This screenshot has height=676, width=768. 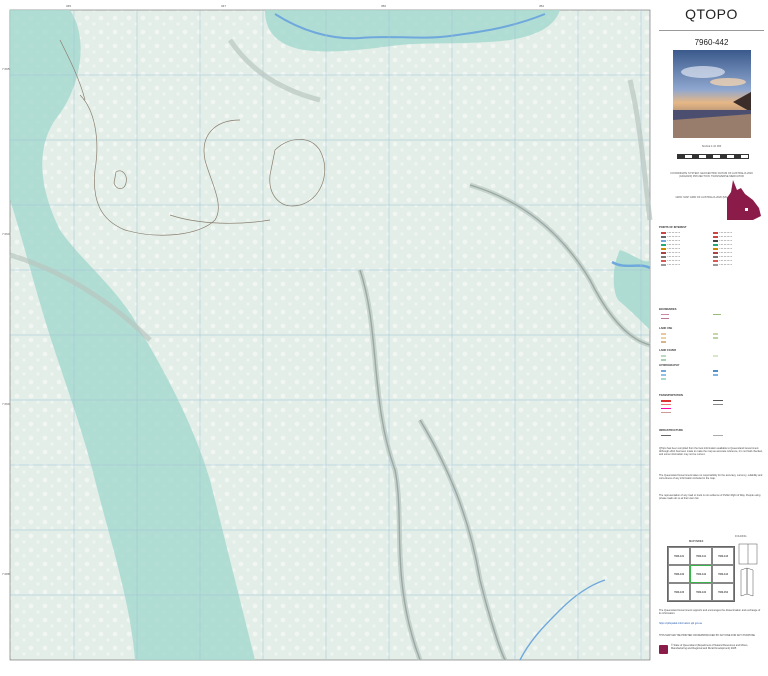 I want to click on scale-bar, so click(x=713, y=156).